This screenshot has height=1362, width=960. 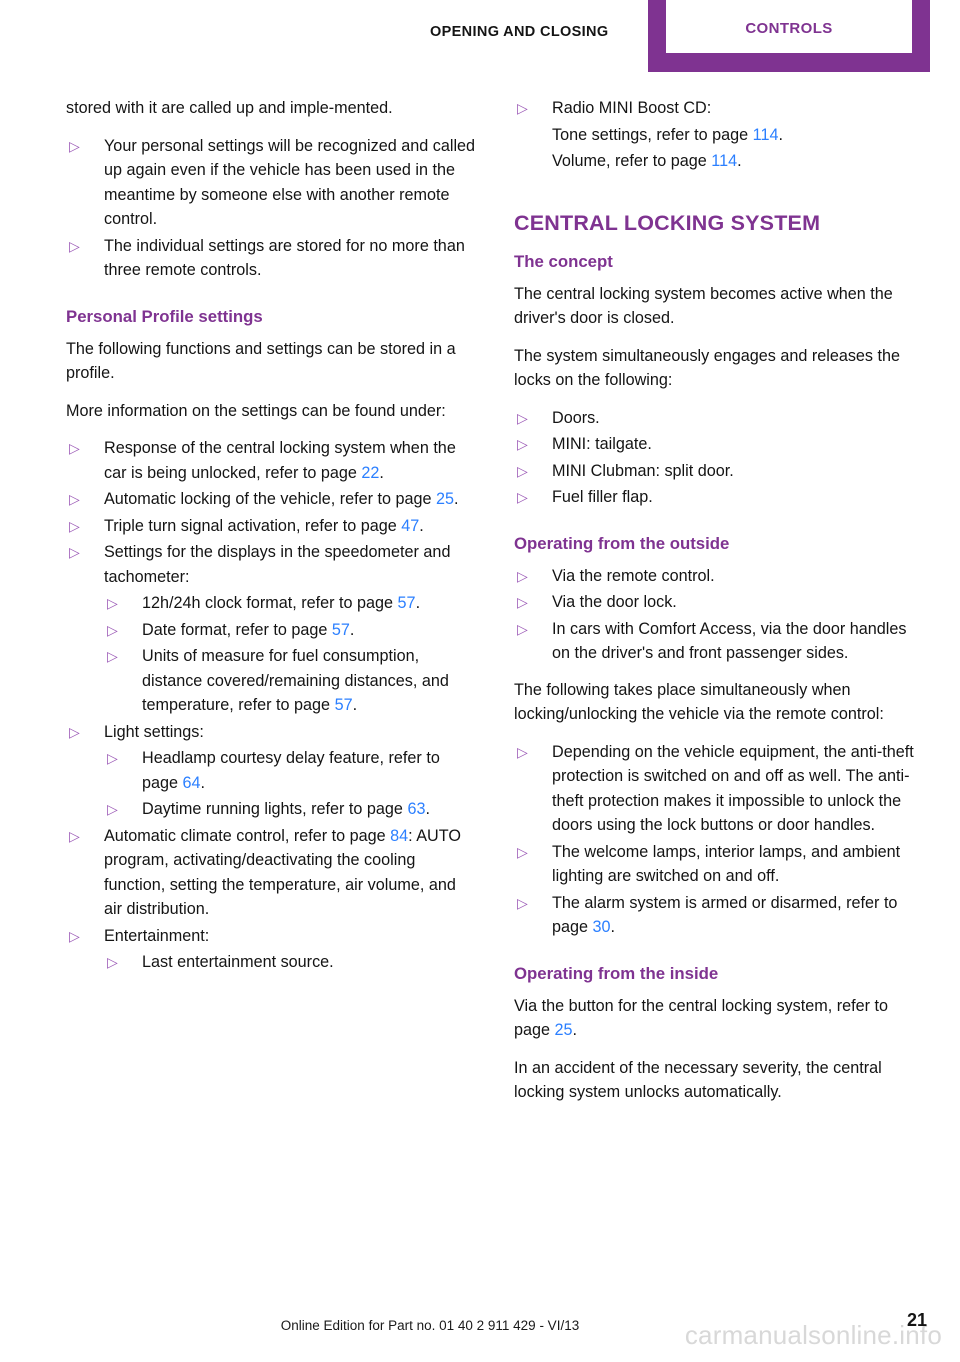 What do you see at coordinates (719, 108) in the screenshot?
I see `list-item: ▷ Radio MINI Boost CD:` at bounding box center [719, 108].